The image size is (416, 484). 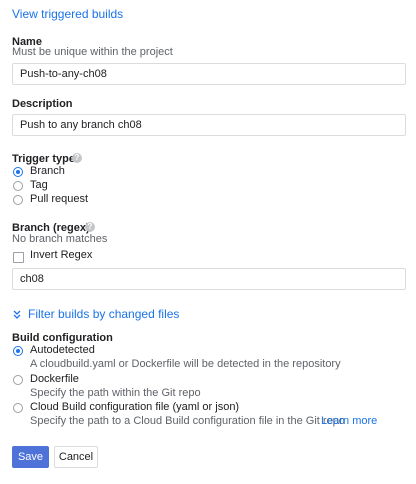 I want to click on trigger-branch-radio, so click(x=18, y=172).